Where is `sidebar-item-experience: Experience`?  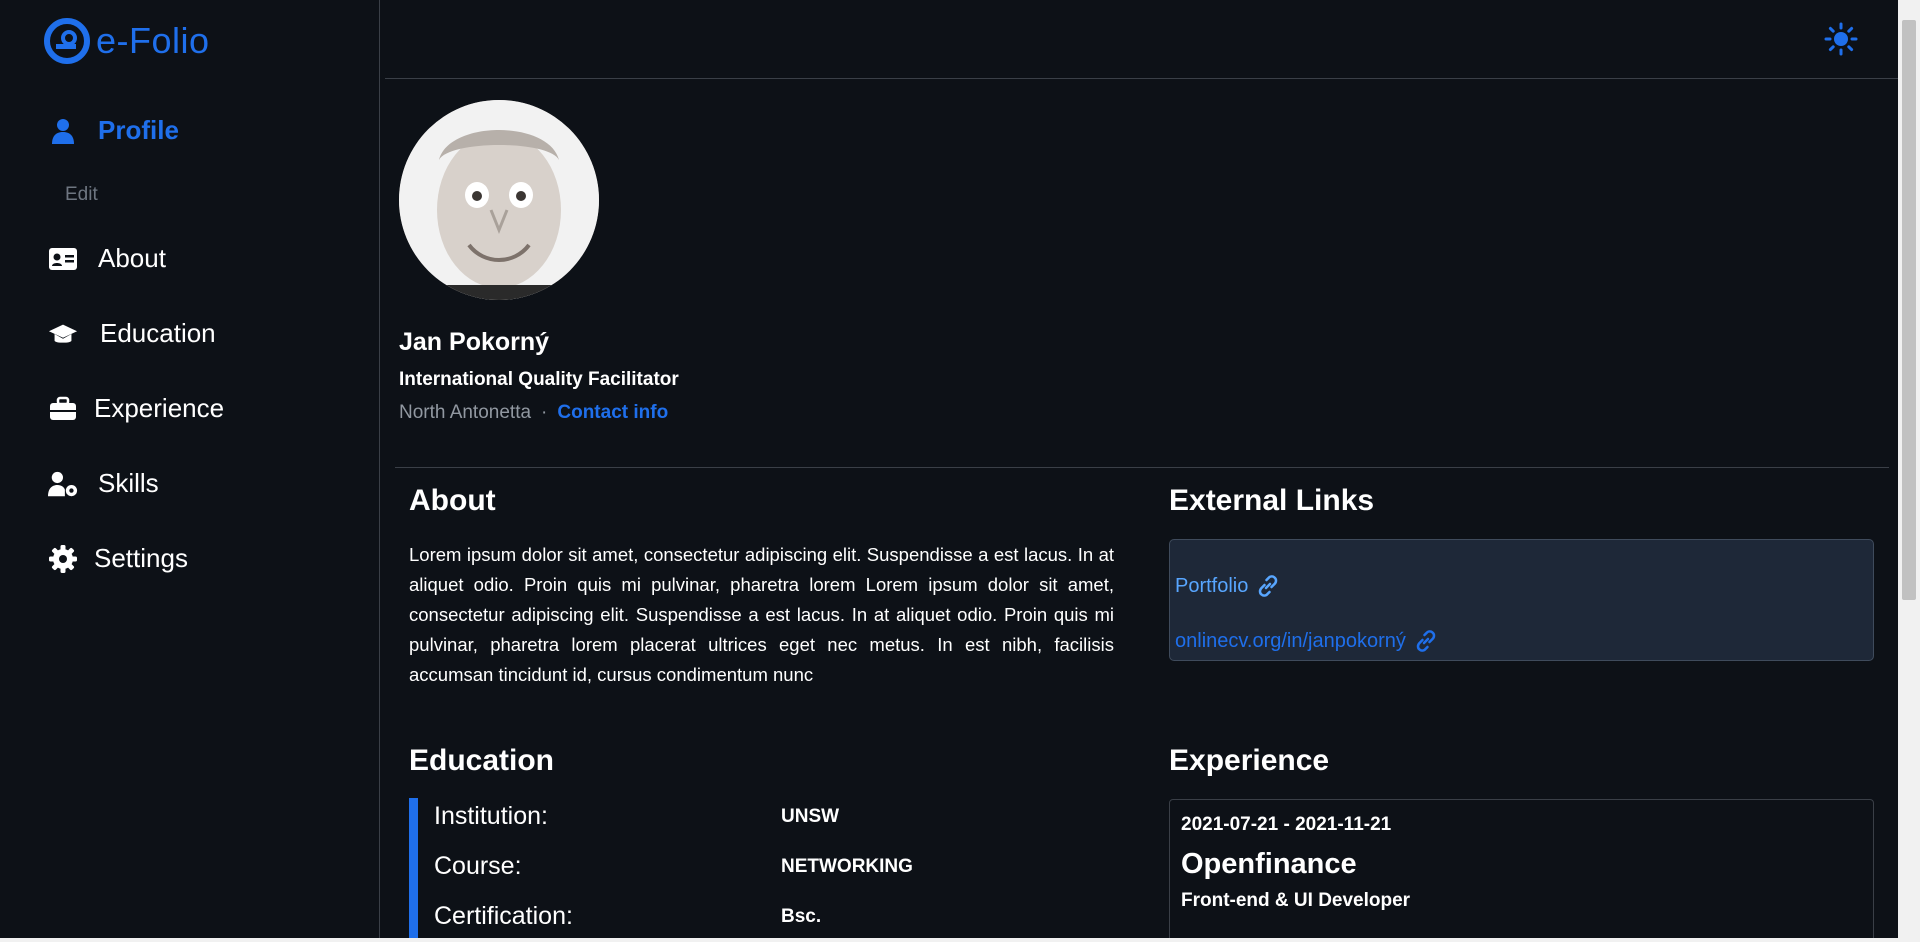
sidebar-item-experience: Experience is located at coordinates (136, 408).